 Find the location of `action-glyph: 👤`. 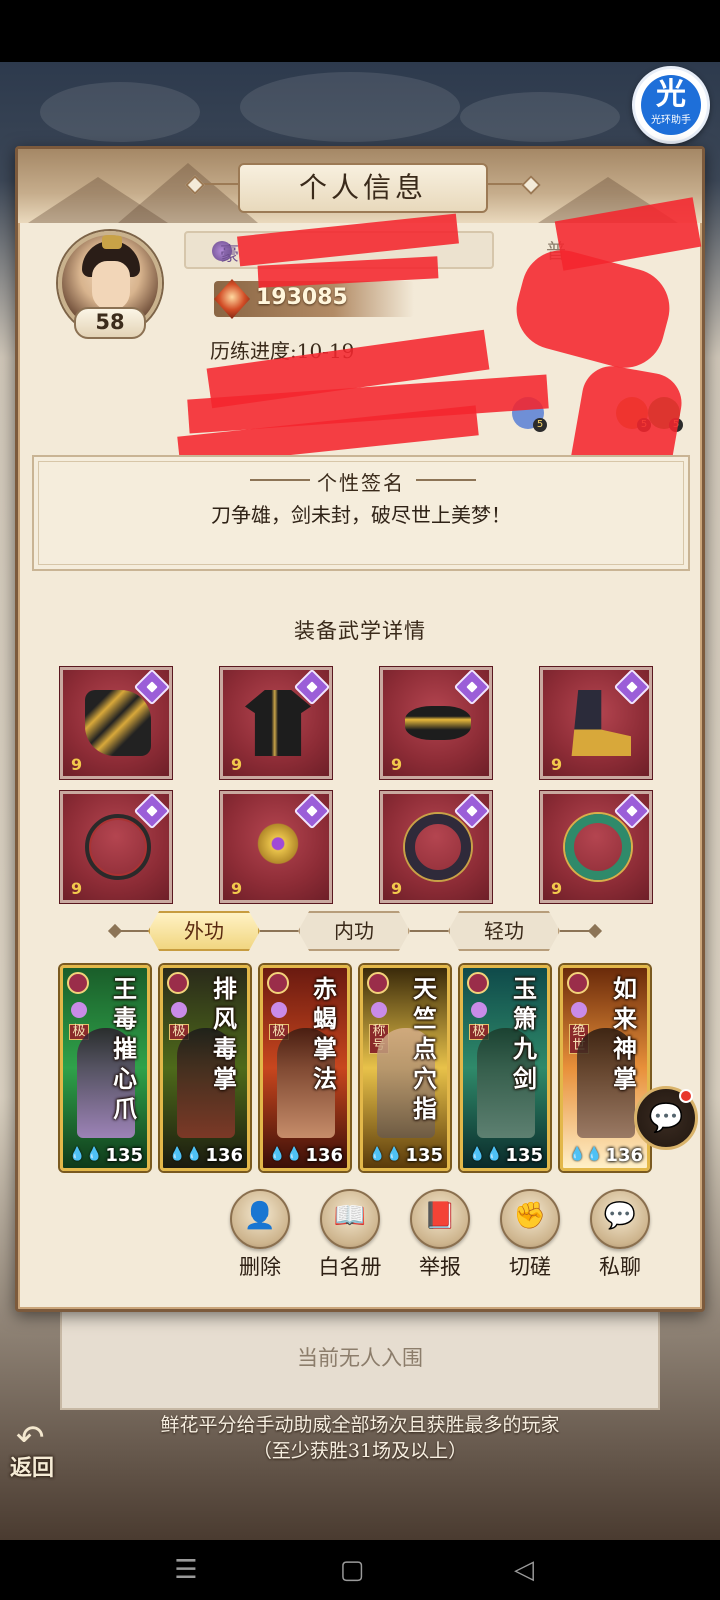

action-glyph: 👤 is located at coordinates (260, 1216).